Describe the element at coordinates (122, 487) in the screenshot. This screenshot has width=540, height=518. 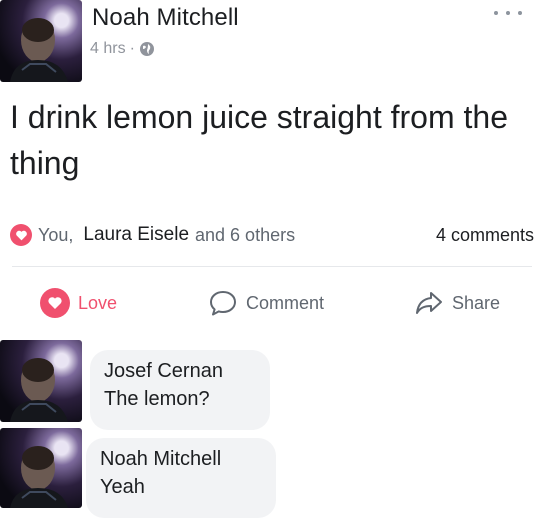
I see `comment-text: Yeah` at that location.